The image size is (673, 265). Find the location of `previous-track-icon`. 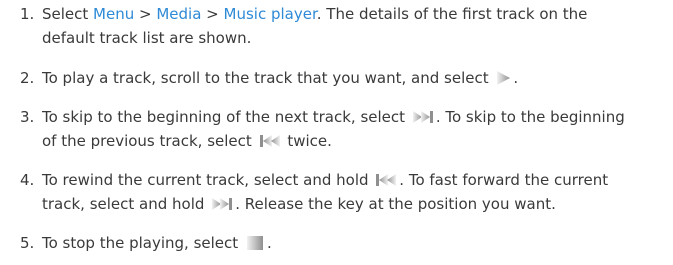

previous-track-icon is located at coordinates (270, 141).